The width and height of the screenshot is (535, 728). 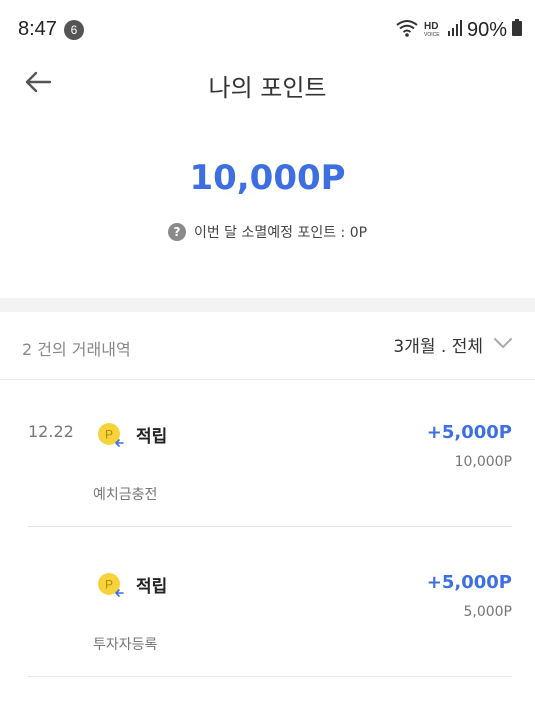 I want to click on transaction-balance: 10,000P, so click(x=483, y=462).